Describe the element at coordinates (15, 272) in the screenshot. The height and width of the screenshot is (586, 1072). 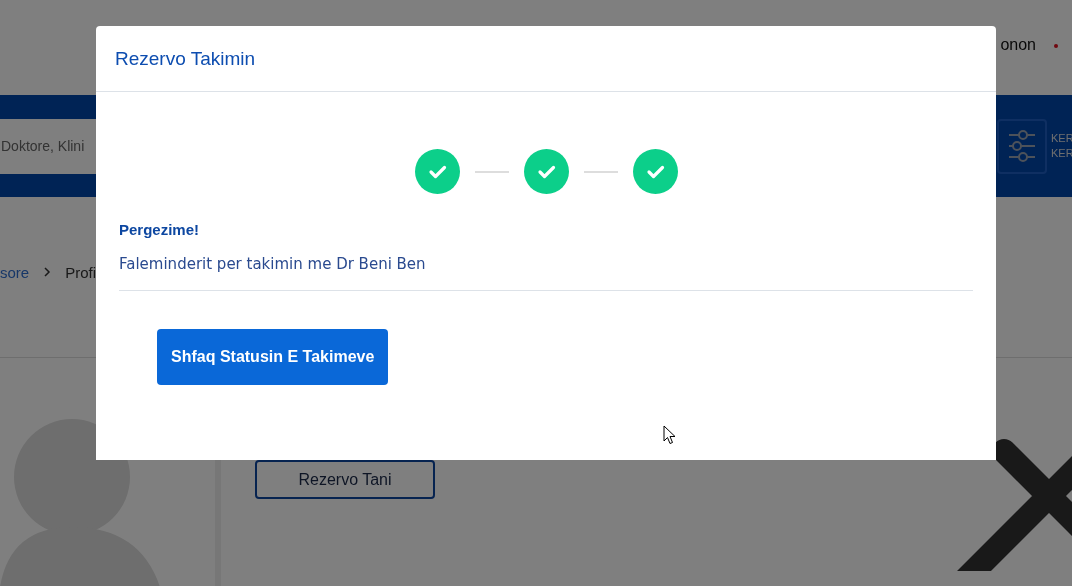
I see `breadcrumb-link: sore` at that location.